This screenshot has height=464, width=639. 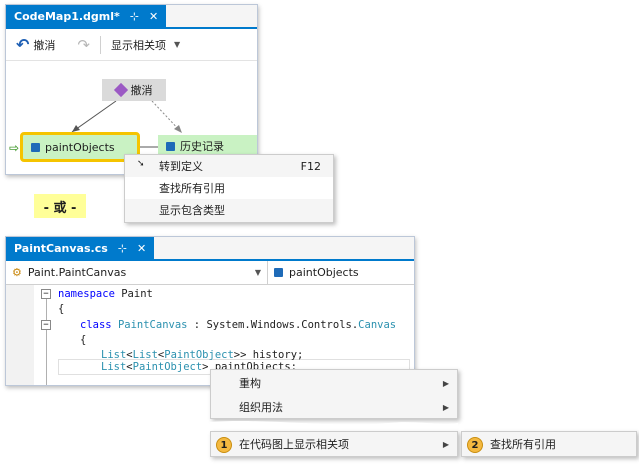 What do you see at coordinates (133, 294) in the screenshot?
I see `code-text: Paint` at bounding box center [133, 294].